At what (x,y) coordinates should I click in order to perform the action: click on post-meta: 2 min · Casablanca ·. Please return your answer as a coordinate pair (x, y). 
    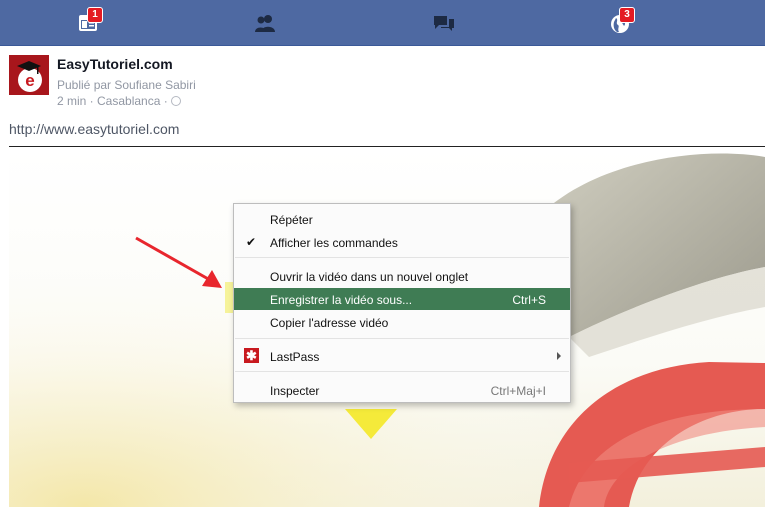
    Looking at the image, I should click on (119, 101).